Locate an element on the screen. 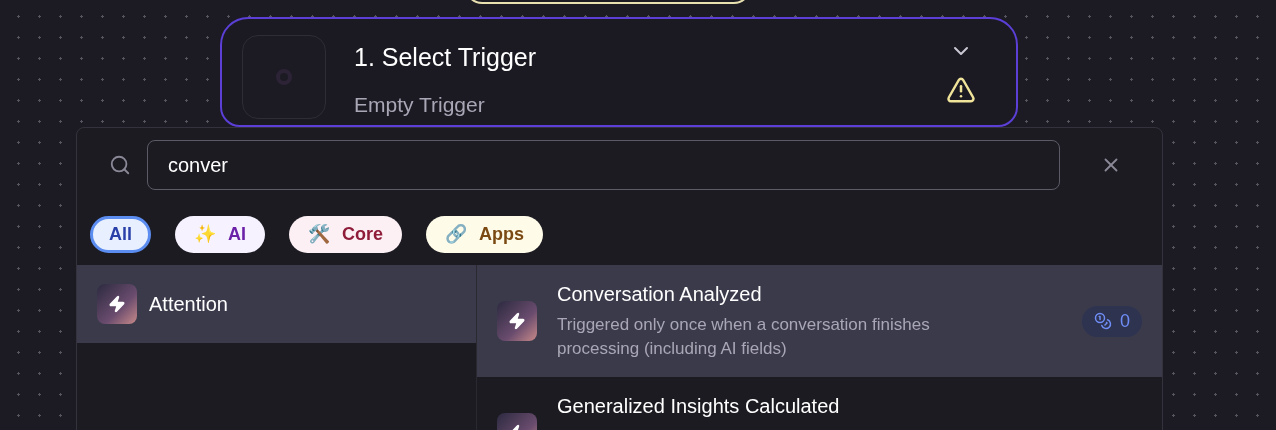 The width and height of the screenshot is (1276, 430). filter-chip: ✨ AI is located at coordinates (220, 234).